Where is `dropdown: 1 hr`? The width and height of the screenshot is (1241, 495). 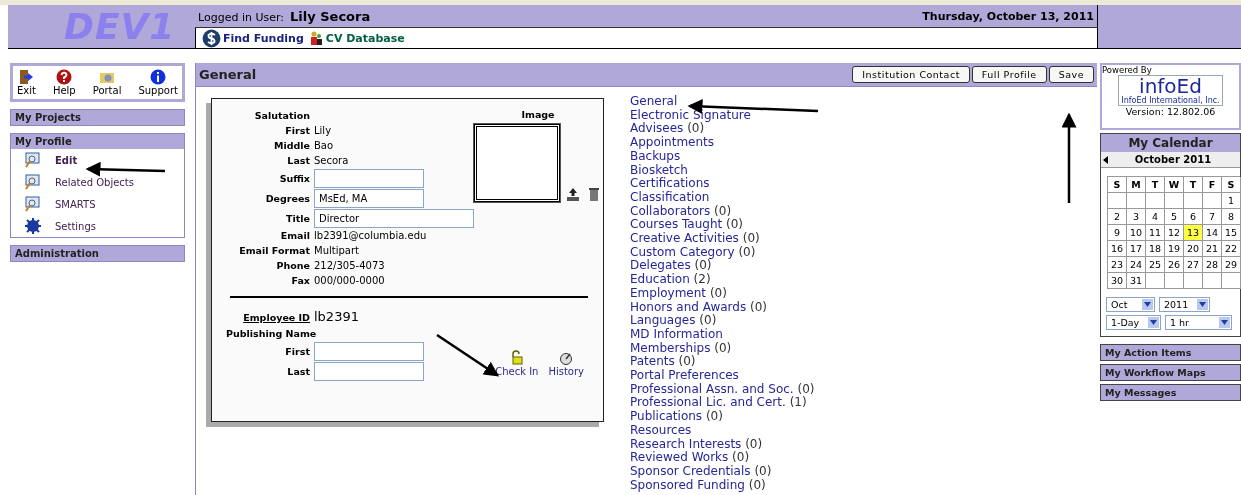 dropdown: 1 hr is located at coordinates (1198, 322).